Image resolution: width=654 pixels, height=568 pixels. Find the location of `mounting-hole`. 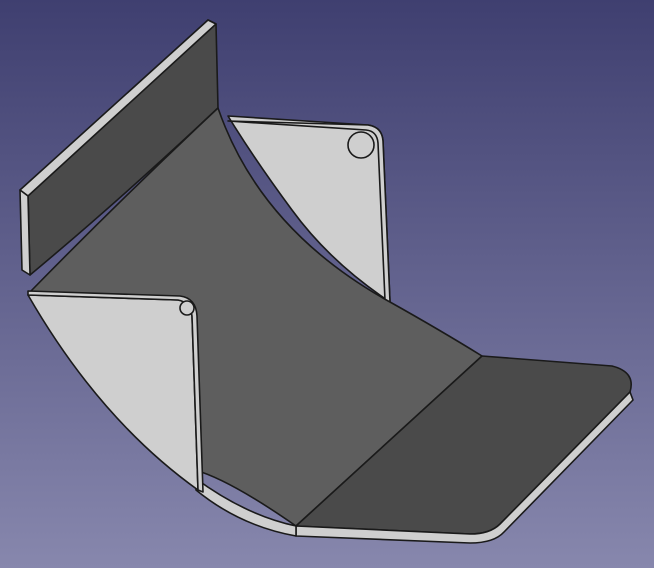

mounting-hole is located at coordinates (361, 145).